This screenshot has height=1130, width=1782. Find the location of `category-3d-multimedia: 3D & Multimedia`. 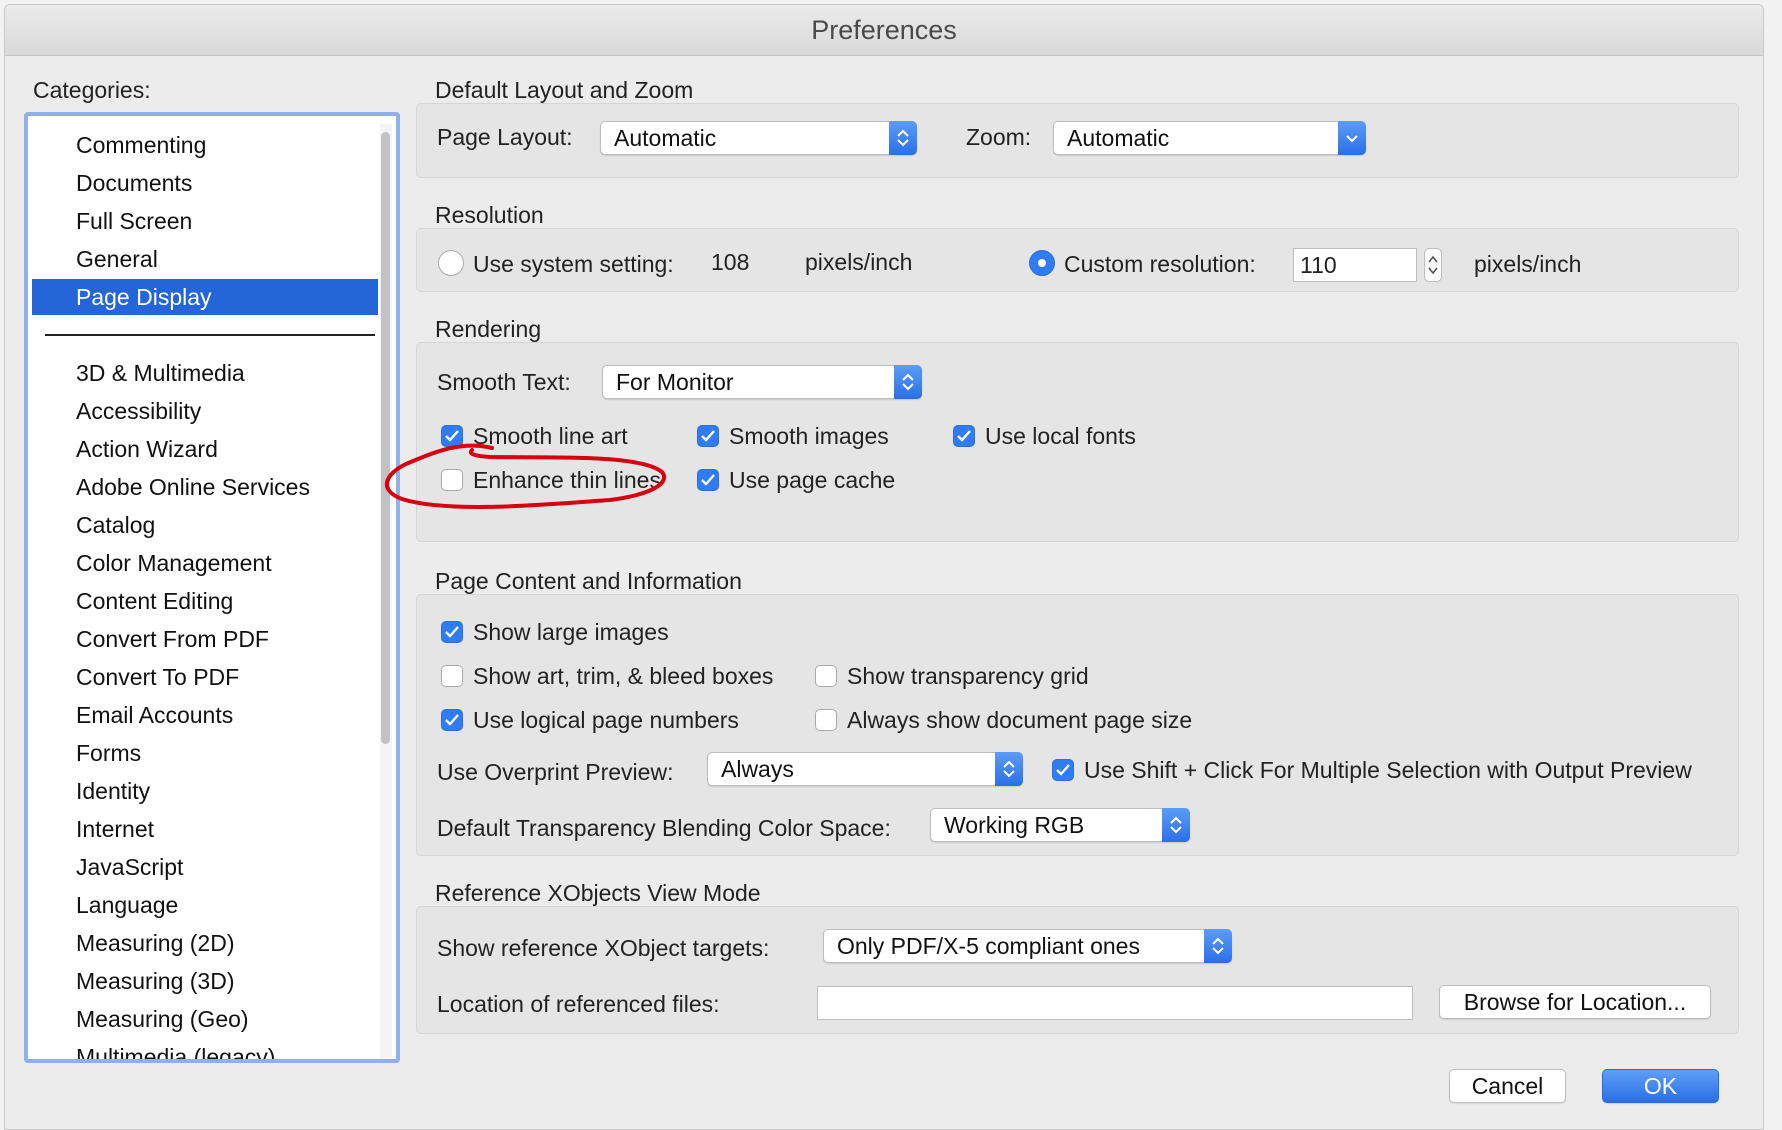

category-3d-multimedia: 3D & Multimedia is located at coordinates (205, 373).